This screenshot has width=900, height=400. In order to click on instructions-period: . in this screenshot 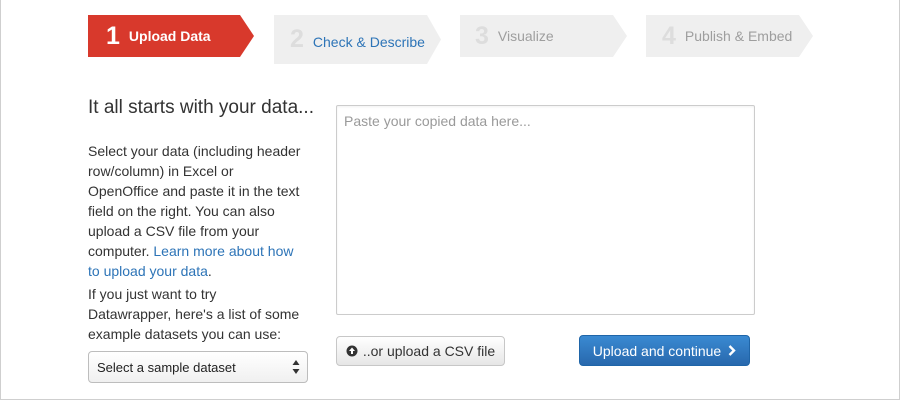, I will do `click(209, 271)`.